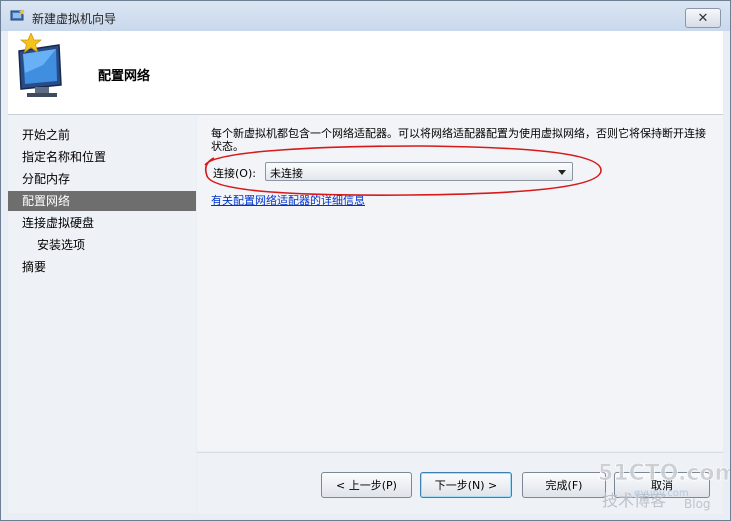  I want to click on sidebar-item-network: 配置网络, so click(102, 201).